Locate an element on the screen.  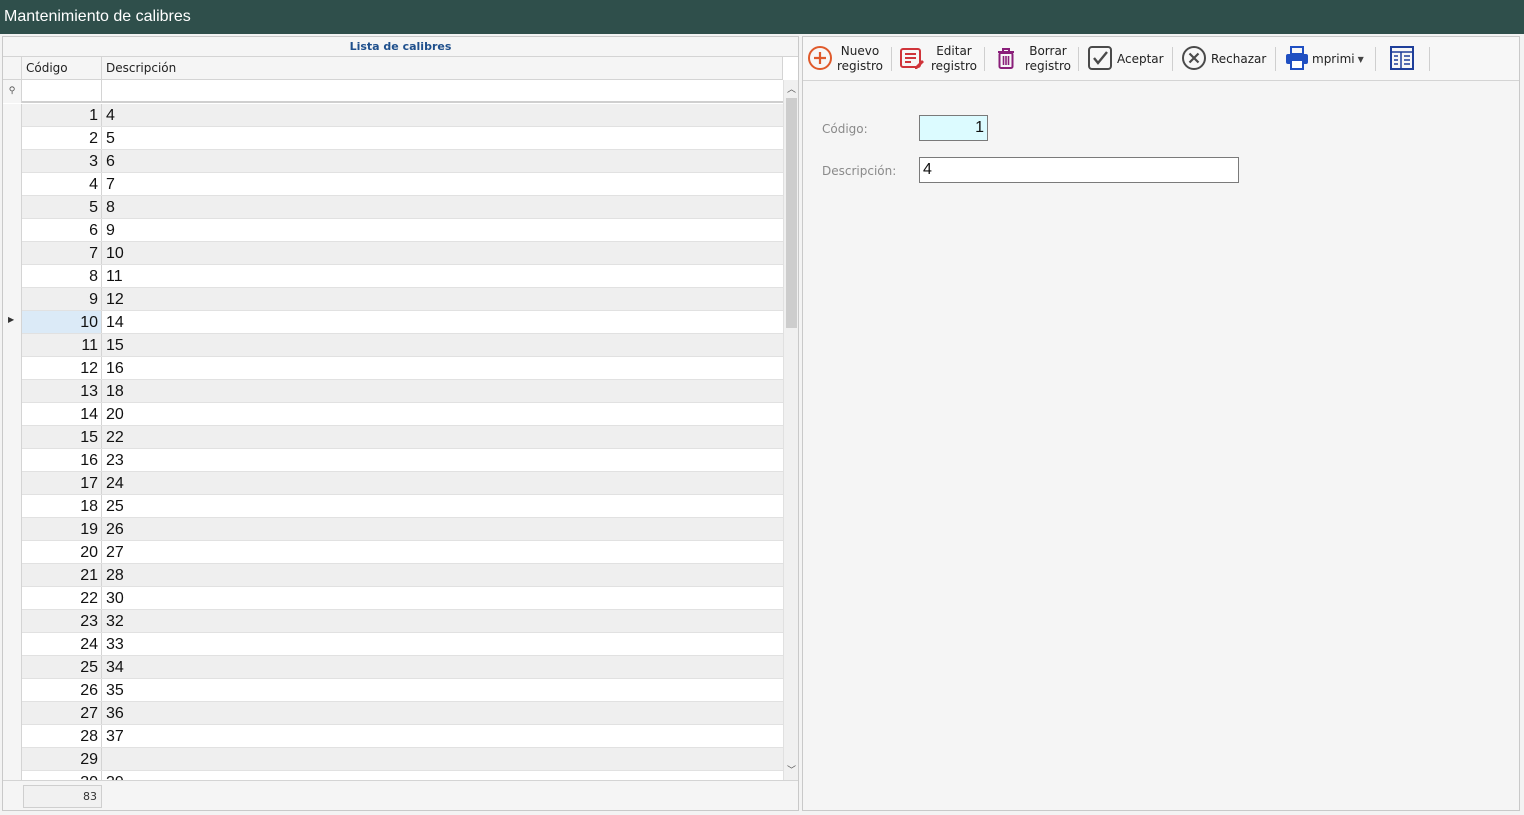
cell-description: 27 is located at coordinates (115, 552).